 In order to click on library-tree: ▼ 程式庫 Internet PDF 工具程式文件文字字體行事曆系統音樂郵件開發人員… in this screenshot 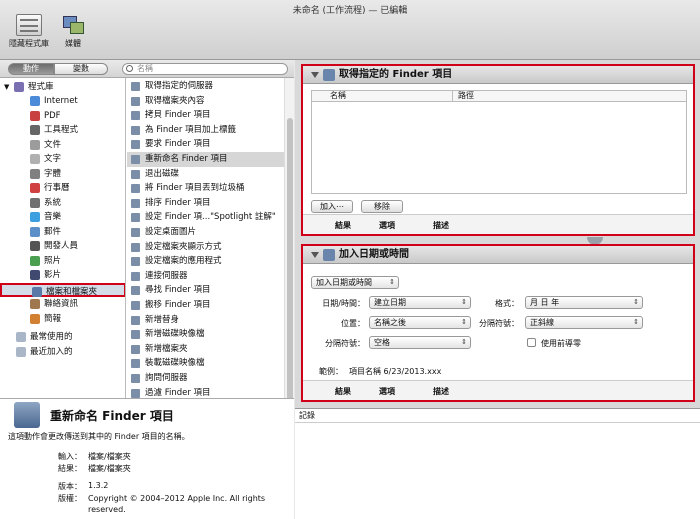, I will do `click(63, 238)`.